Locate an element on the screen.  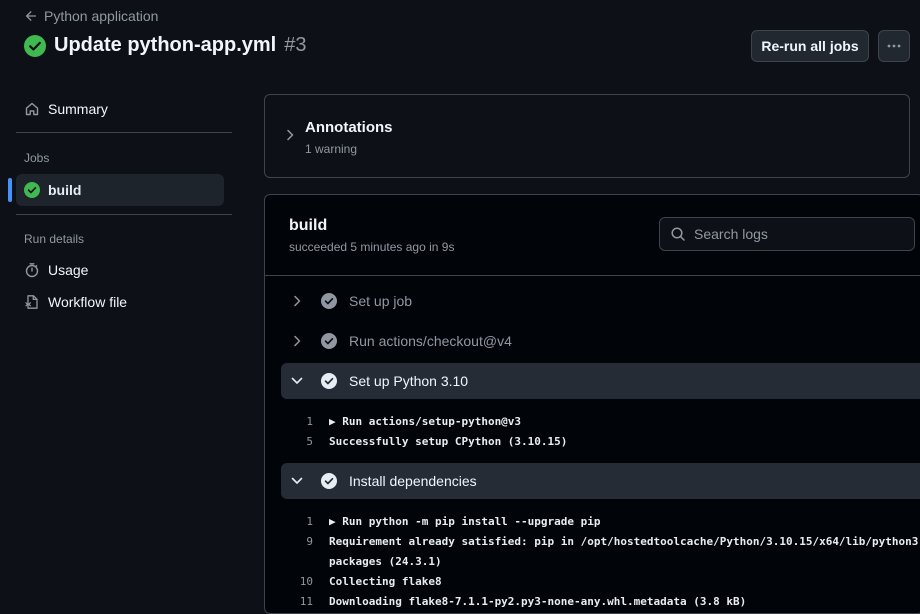
log-line: 10 Collecting flake8 is located at coordinates (600, 581).